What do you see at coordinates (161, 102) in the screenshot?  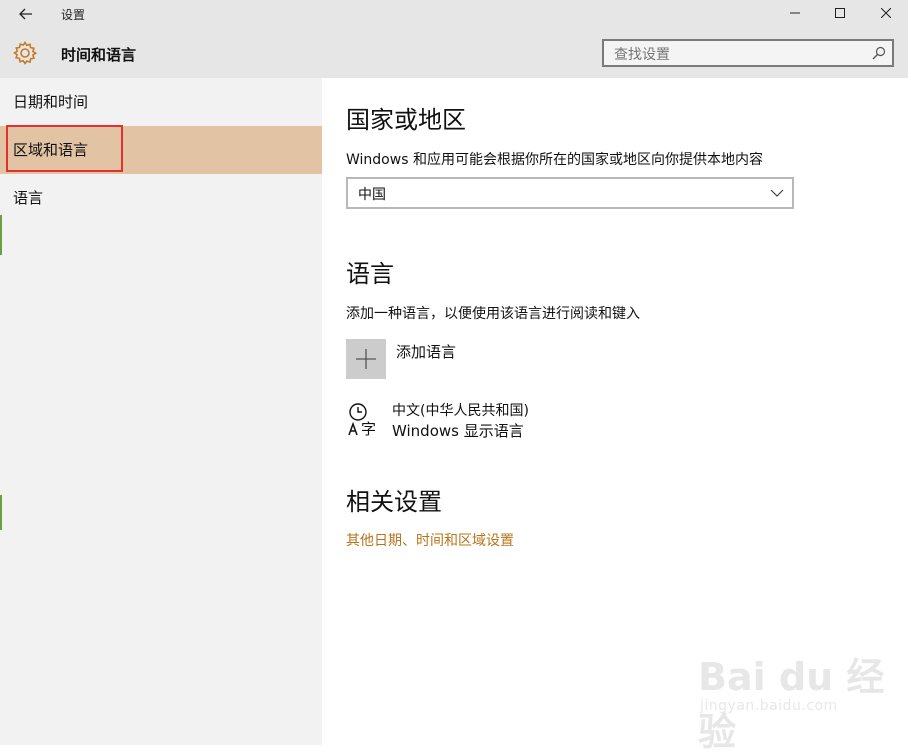 I see `sidebar-item-date-time: 日期和时间` at bounding box center [161, 102].